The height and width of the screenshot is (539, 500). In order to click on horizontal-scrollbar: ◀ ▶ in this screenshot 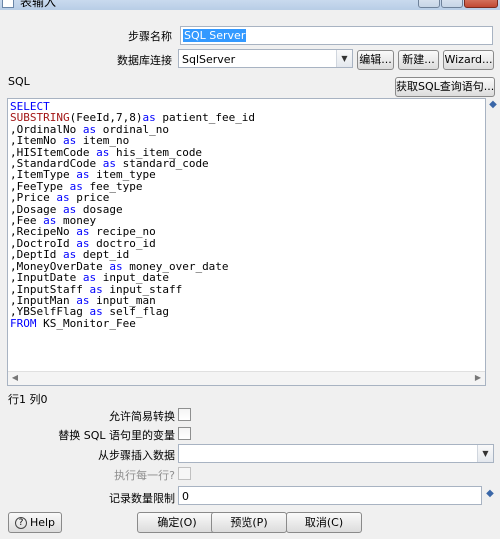, I will do `click(246, 378)`.